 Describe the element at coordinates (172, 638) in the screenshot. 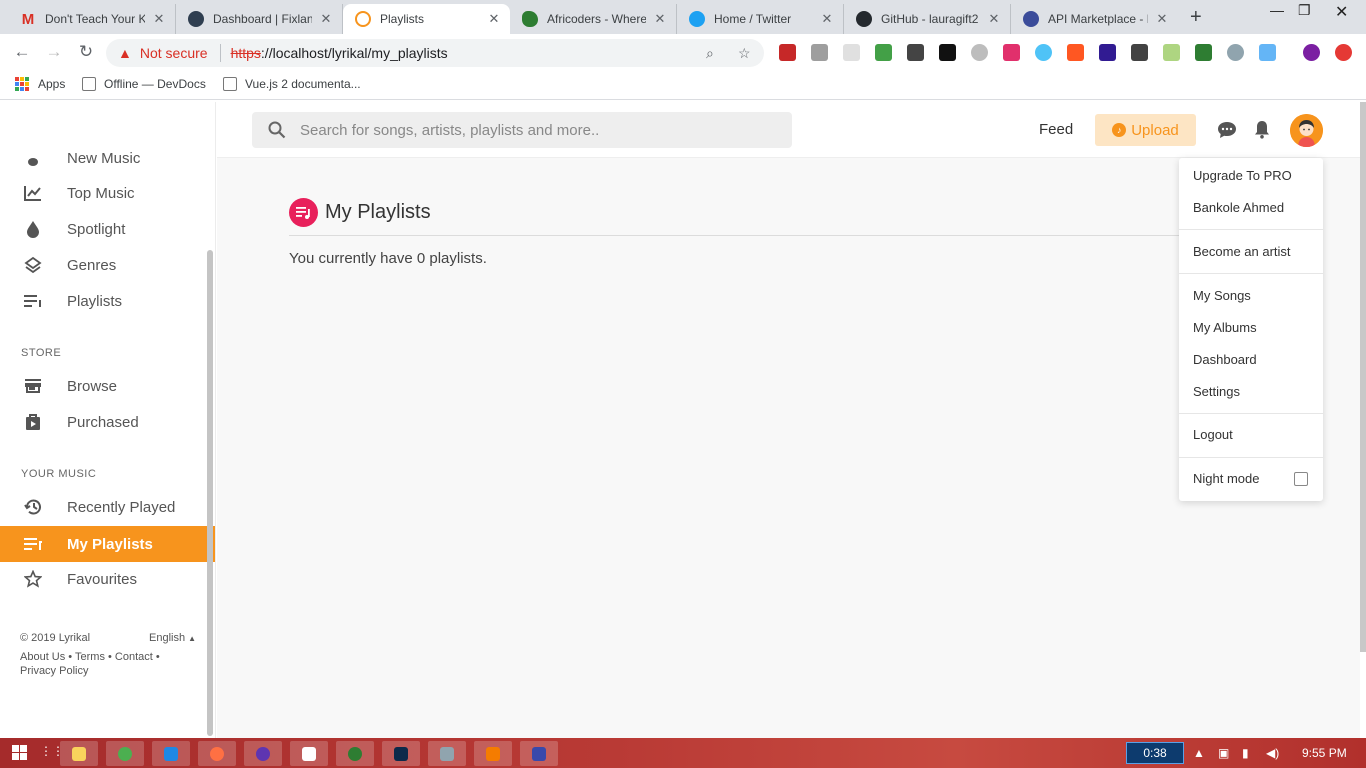

I see `language-selector: English ▲` at that location.